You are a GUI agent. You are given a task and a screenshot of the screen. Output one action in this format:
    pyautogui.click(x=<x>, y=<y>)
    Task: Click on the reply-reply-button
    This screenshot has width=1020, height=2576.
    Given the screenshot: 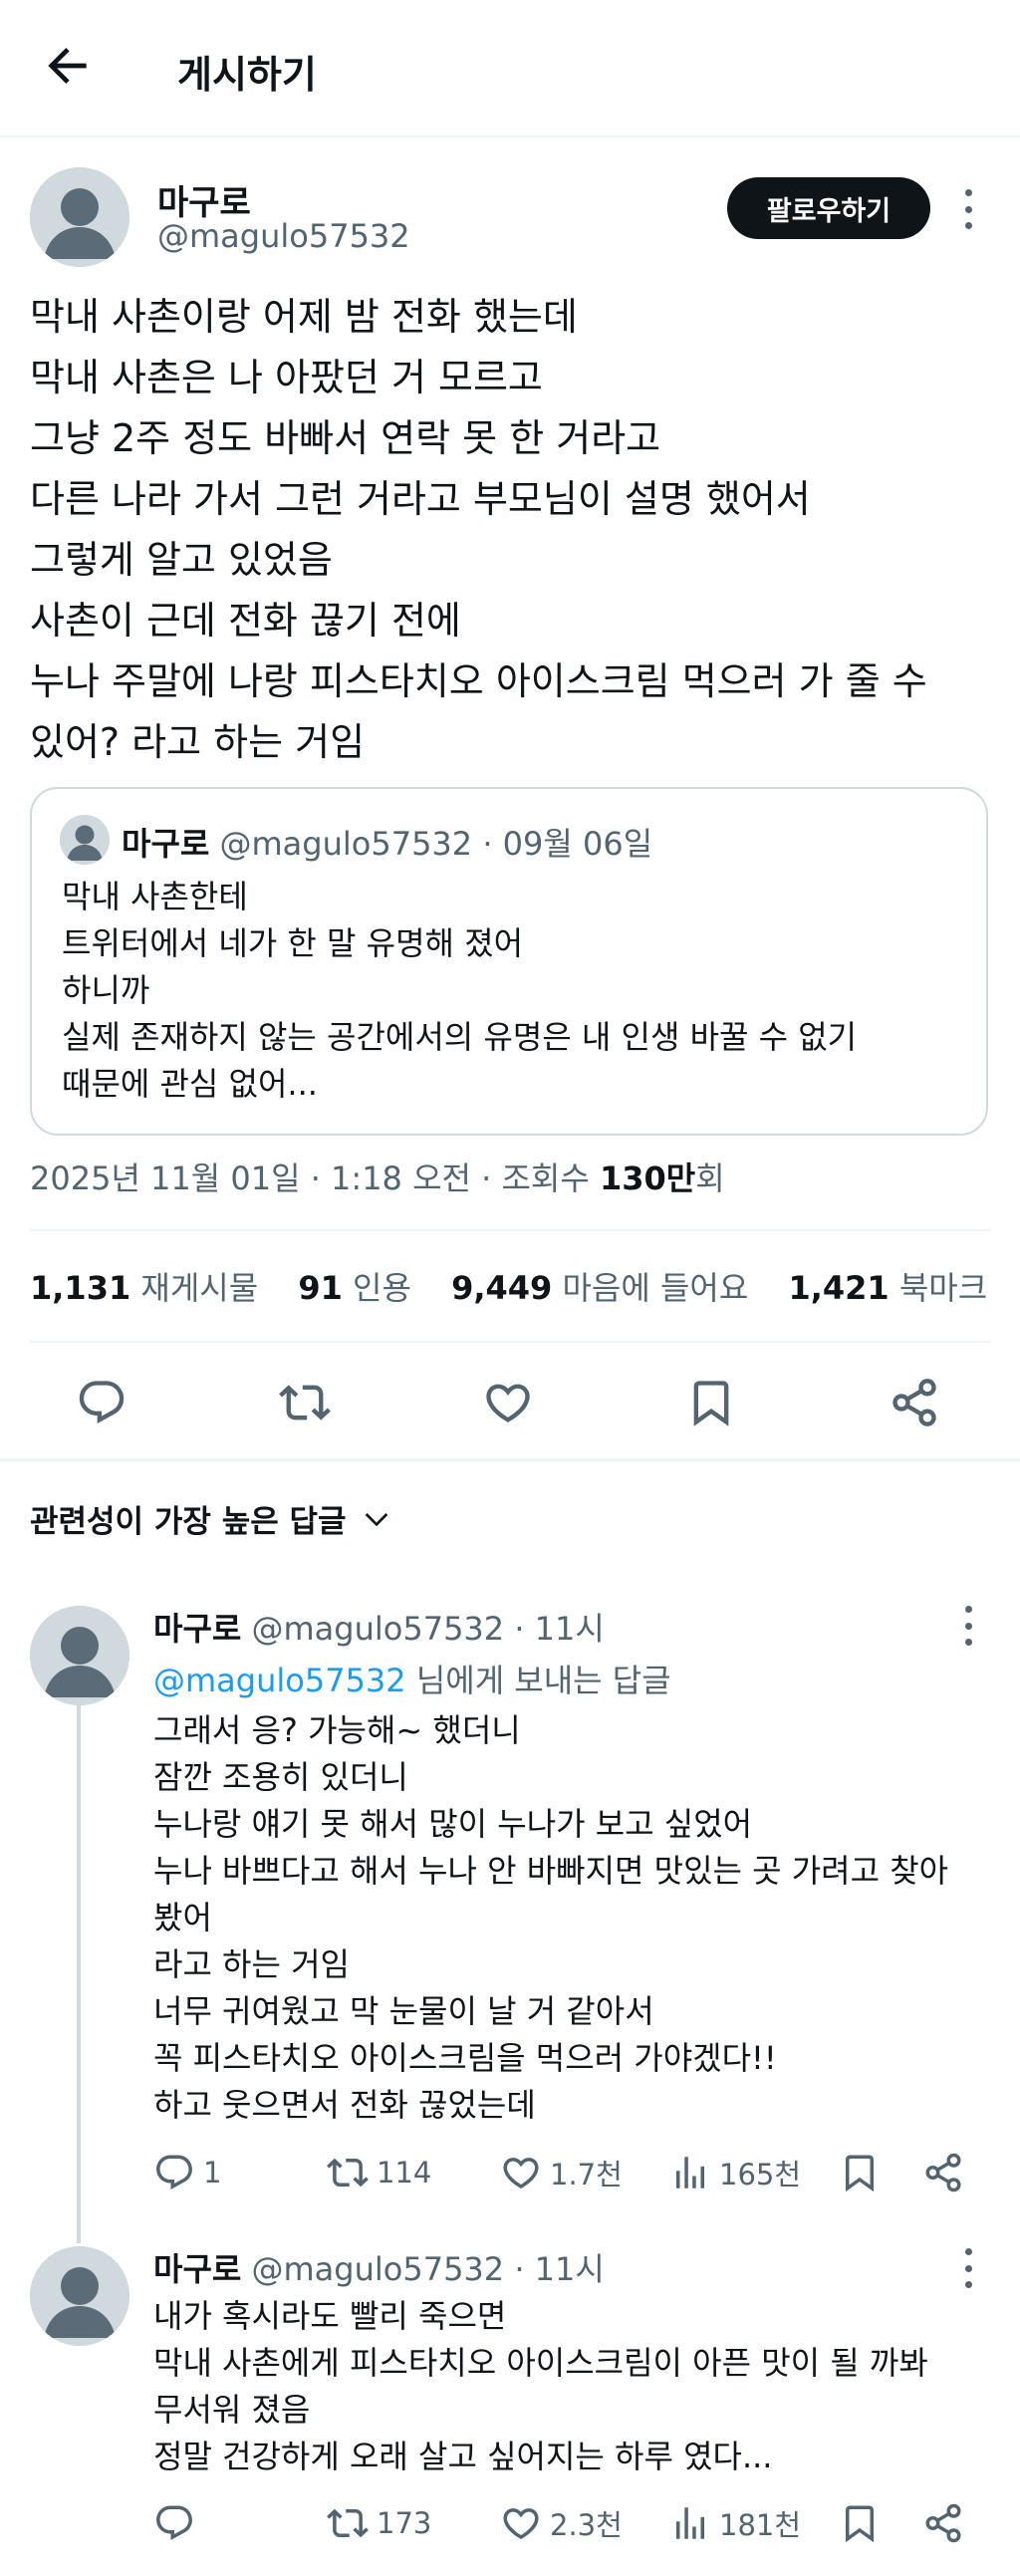 What is the action you would take?
    pyautogui.click(x=178, y=2523)
    